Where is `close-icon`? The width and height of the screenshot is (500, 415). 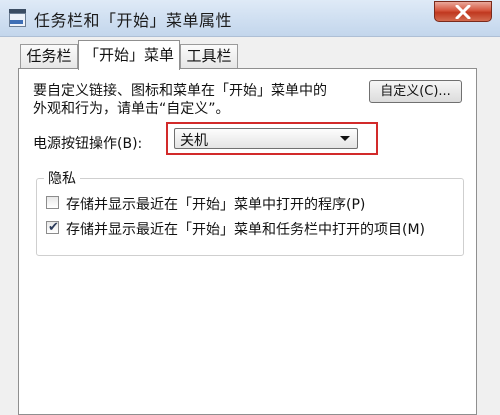
close-icon is located at coordinates (463, 12).